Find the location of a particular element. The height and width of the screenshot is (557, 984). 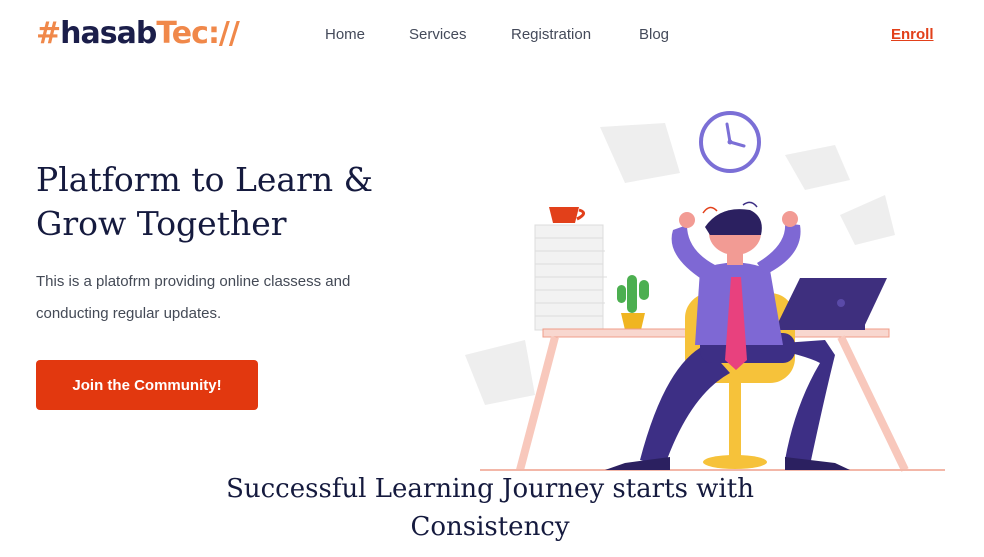

cactus-plant-icon is located at coordinates (633, 302).